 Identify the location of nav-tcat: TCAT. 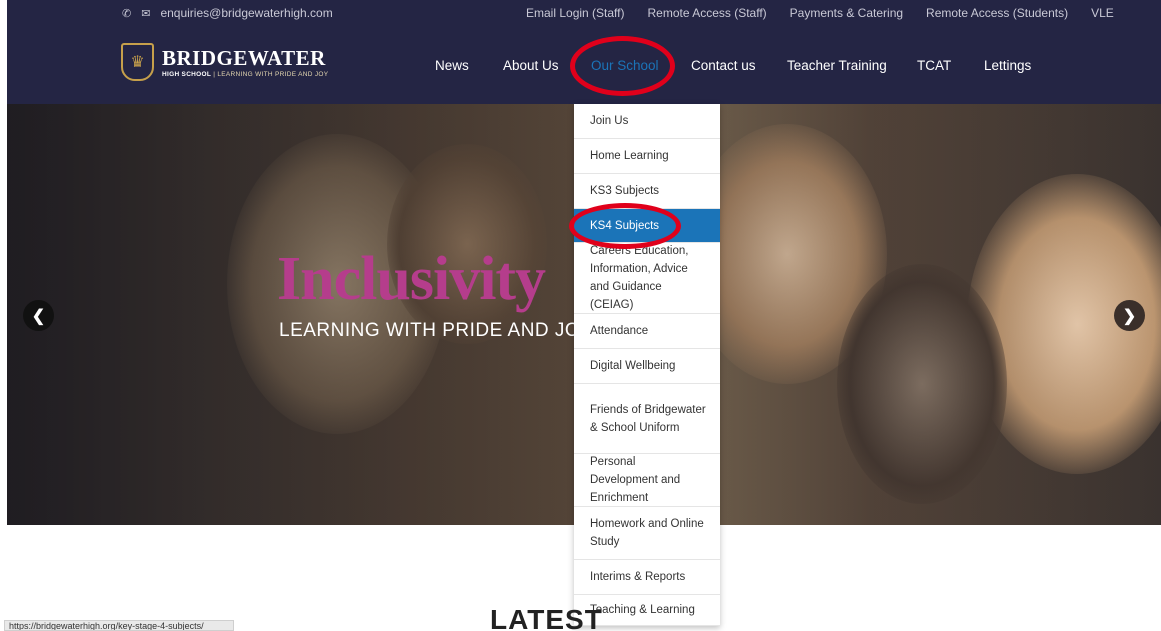
(934, 65).